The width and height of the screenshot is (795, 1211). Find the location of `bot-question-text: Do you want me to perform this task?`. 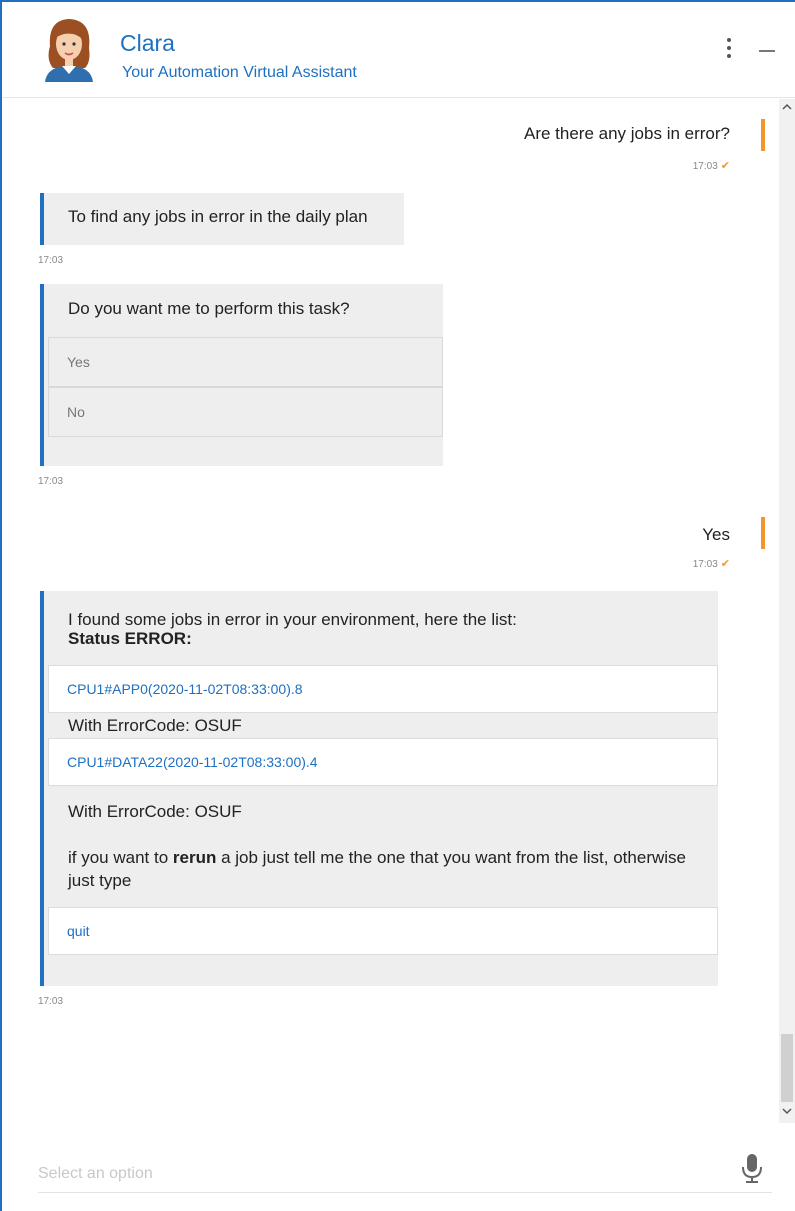

bot-question-text: Do you want me to perform this task? is located at coordinates (209, 308).